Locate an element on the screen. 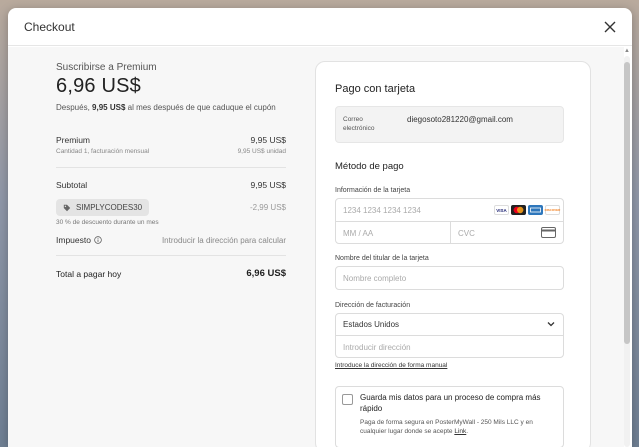 This screenshot has width=639, height=447. item-price: 9,95 US$ is located at coordinates (268, 140).